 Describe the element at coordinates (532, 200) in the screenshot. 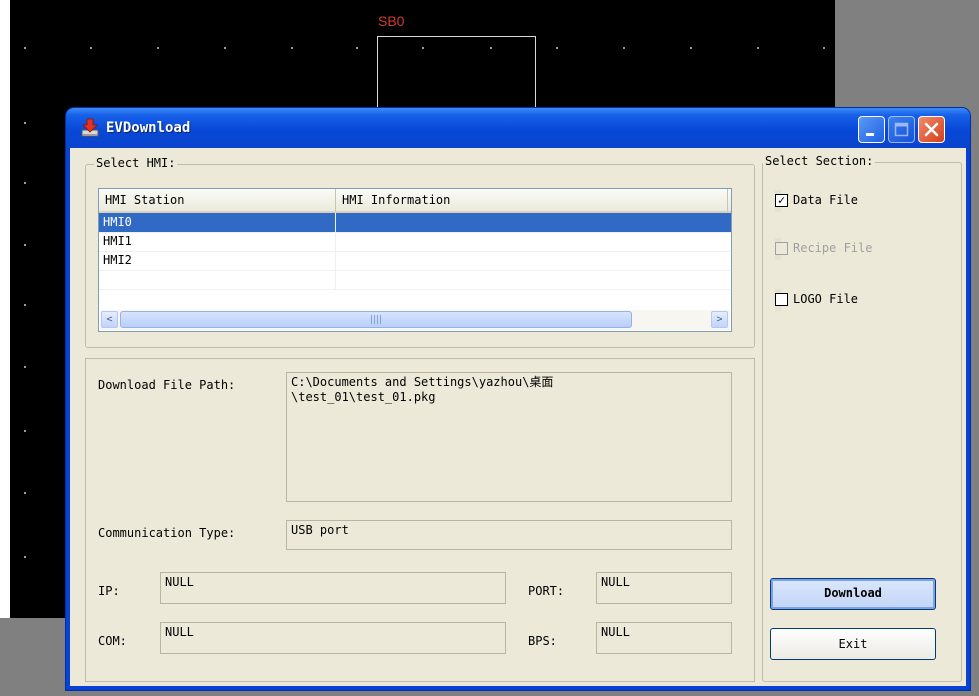

I see `column-header-info: HMI Information` at that location.